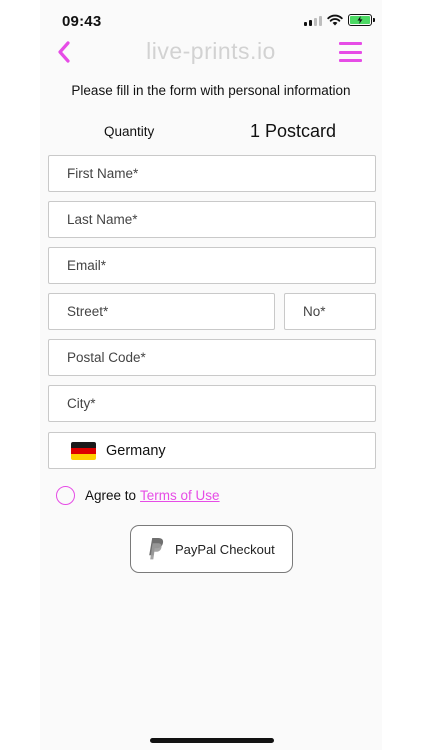 The height and width of the screenshot is (750, 422). I want to click on brand-title: live-prints.io, so click(211, 51).